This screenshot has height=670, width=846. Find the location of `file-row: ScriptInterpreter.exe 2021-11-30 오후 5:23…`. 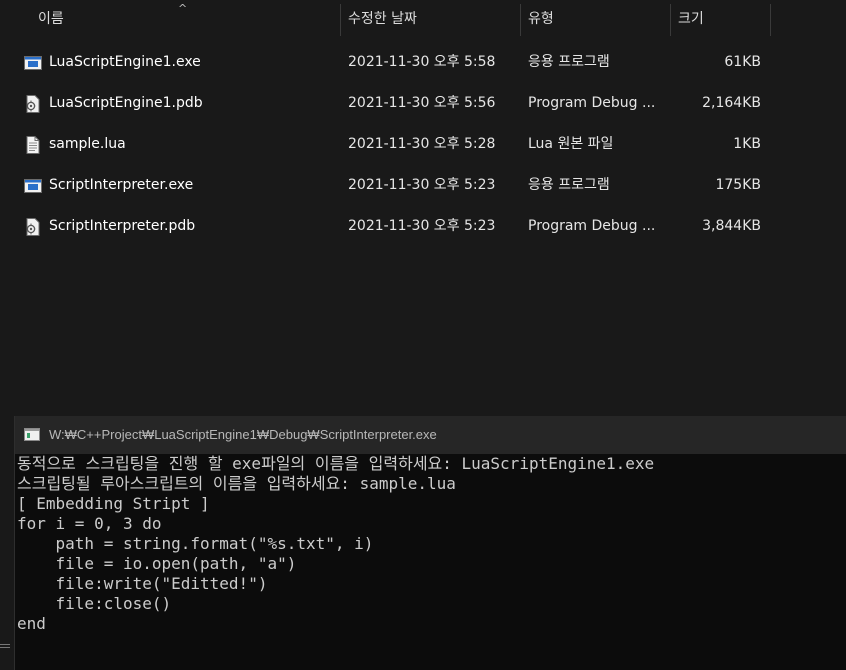

file-row: ScriptInterpreter.exe 2021-11-30 오후 5:23… is located at coordinates (423, 185).